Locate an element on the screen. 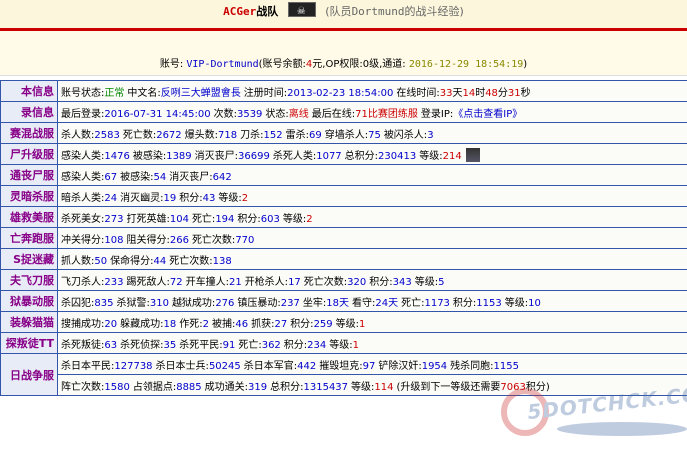 This screenshot has height=452, width=687. stat-value: 75 is located at coordinates (374, 135).